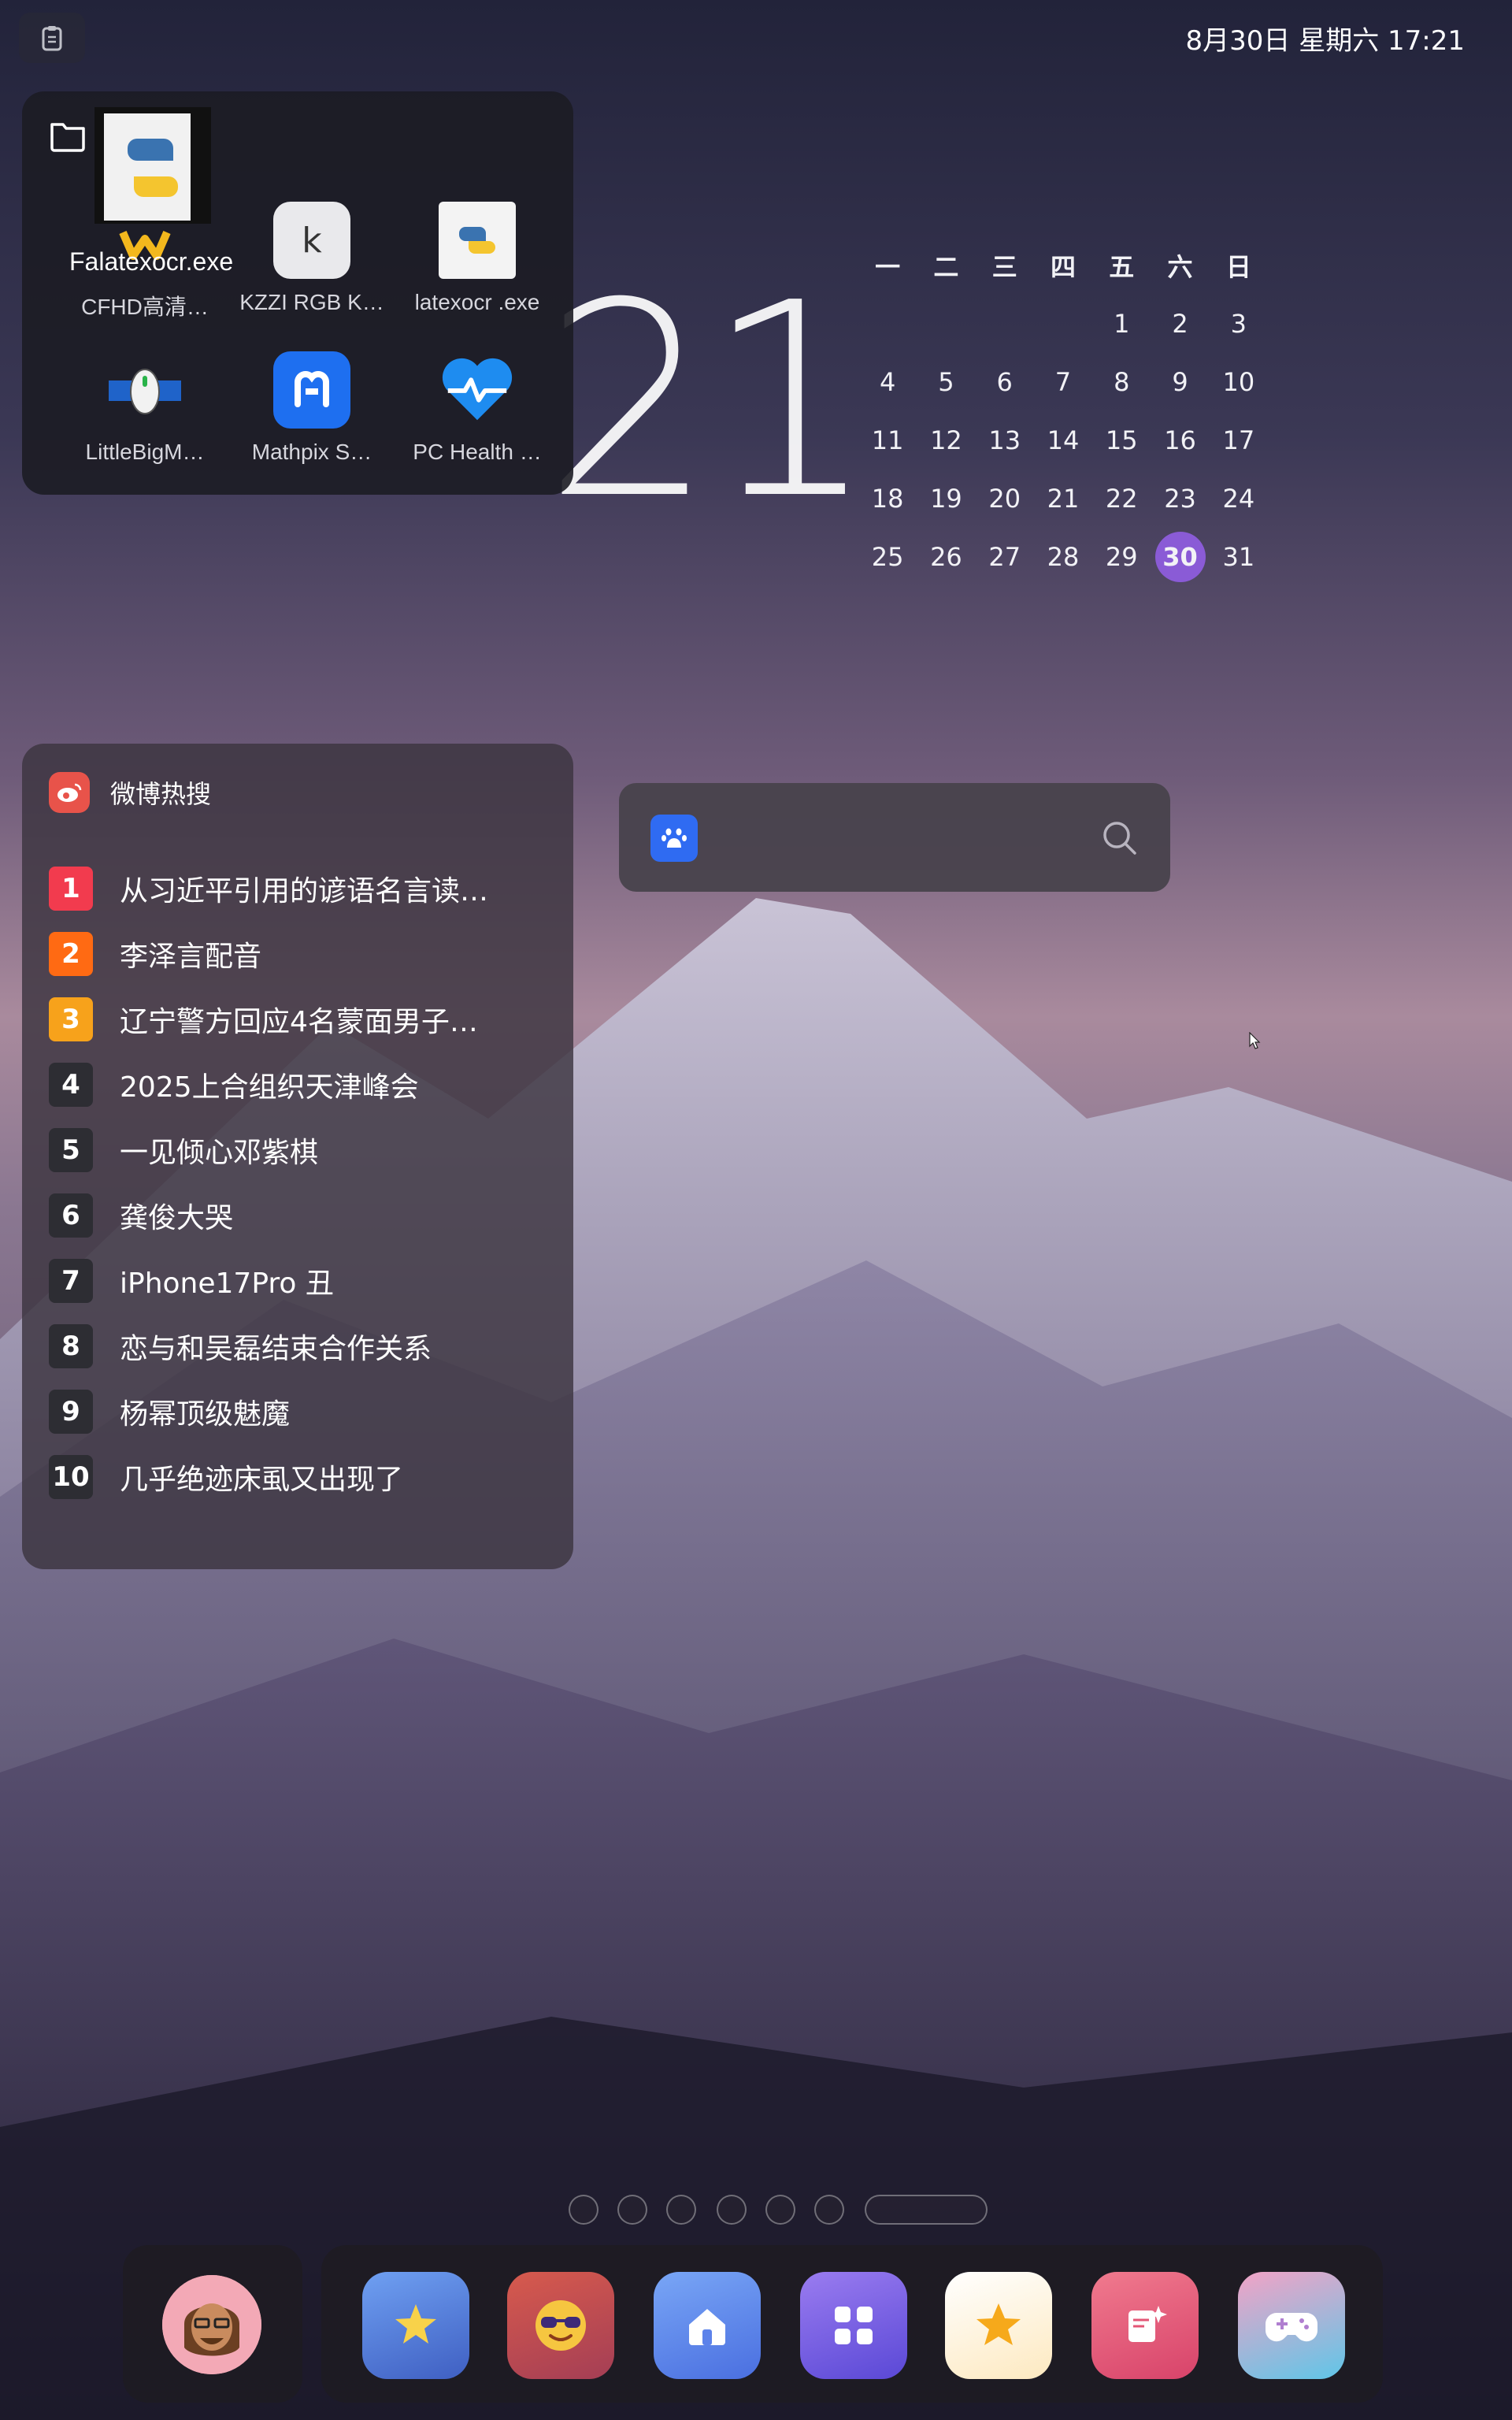 The image size is (1512, 2420). What do you see at coordinates (1121, 324) in the screenshot?
I see `calendar-day: 1` at bounding box center [1121, 324].